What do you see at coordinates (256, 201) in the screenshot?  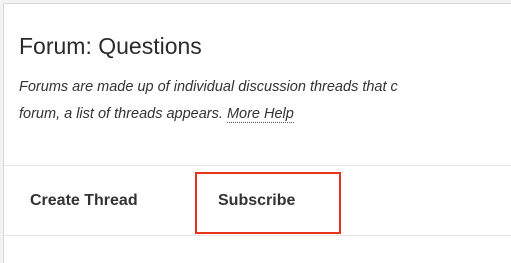 I see `subscribe-button: Subscribe` at bounding box center [256, 201].